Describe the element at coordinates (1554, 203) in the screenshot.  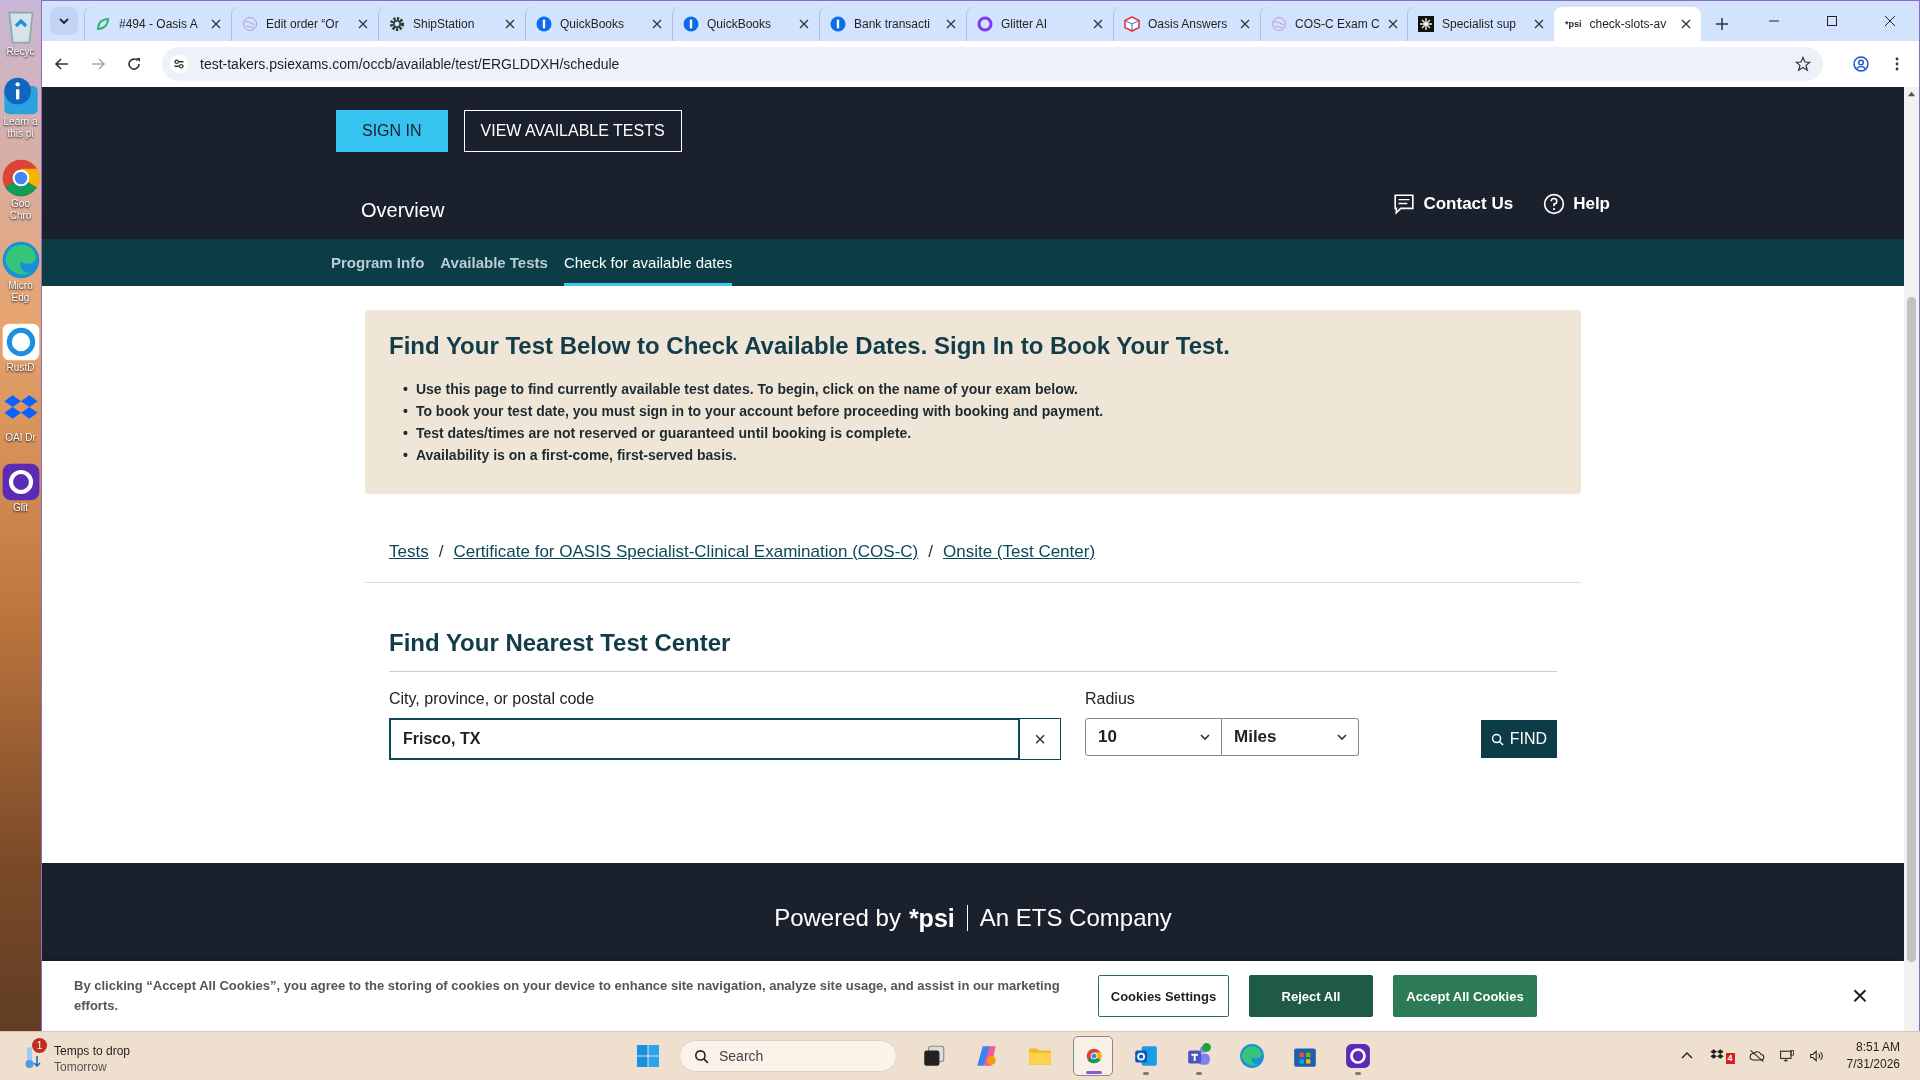
I see `question-icon` at that location.